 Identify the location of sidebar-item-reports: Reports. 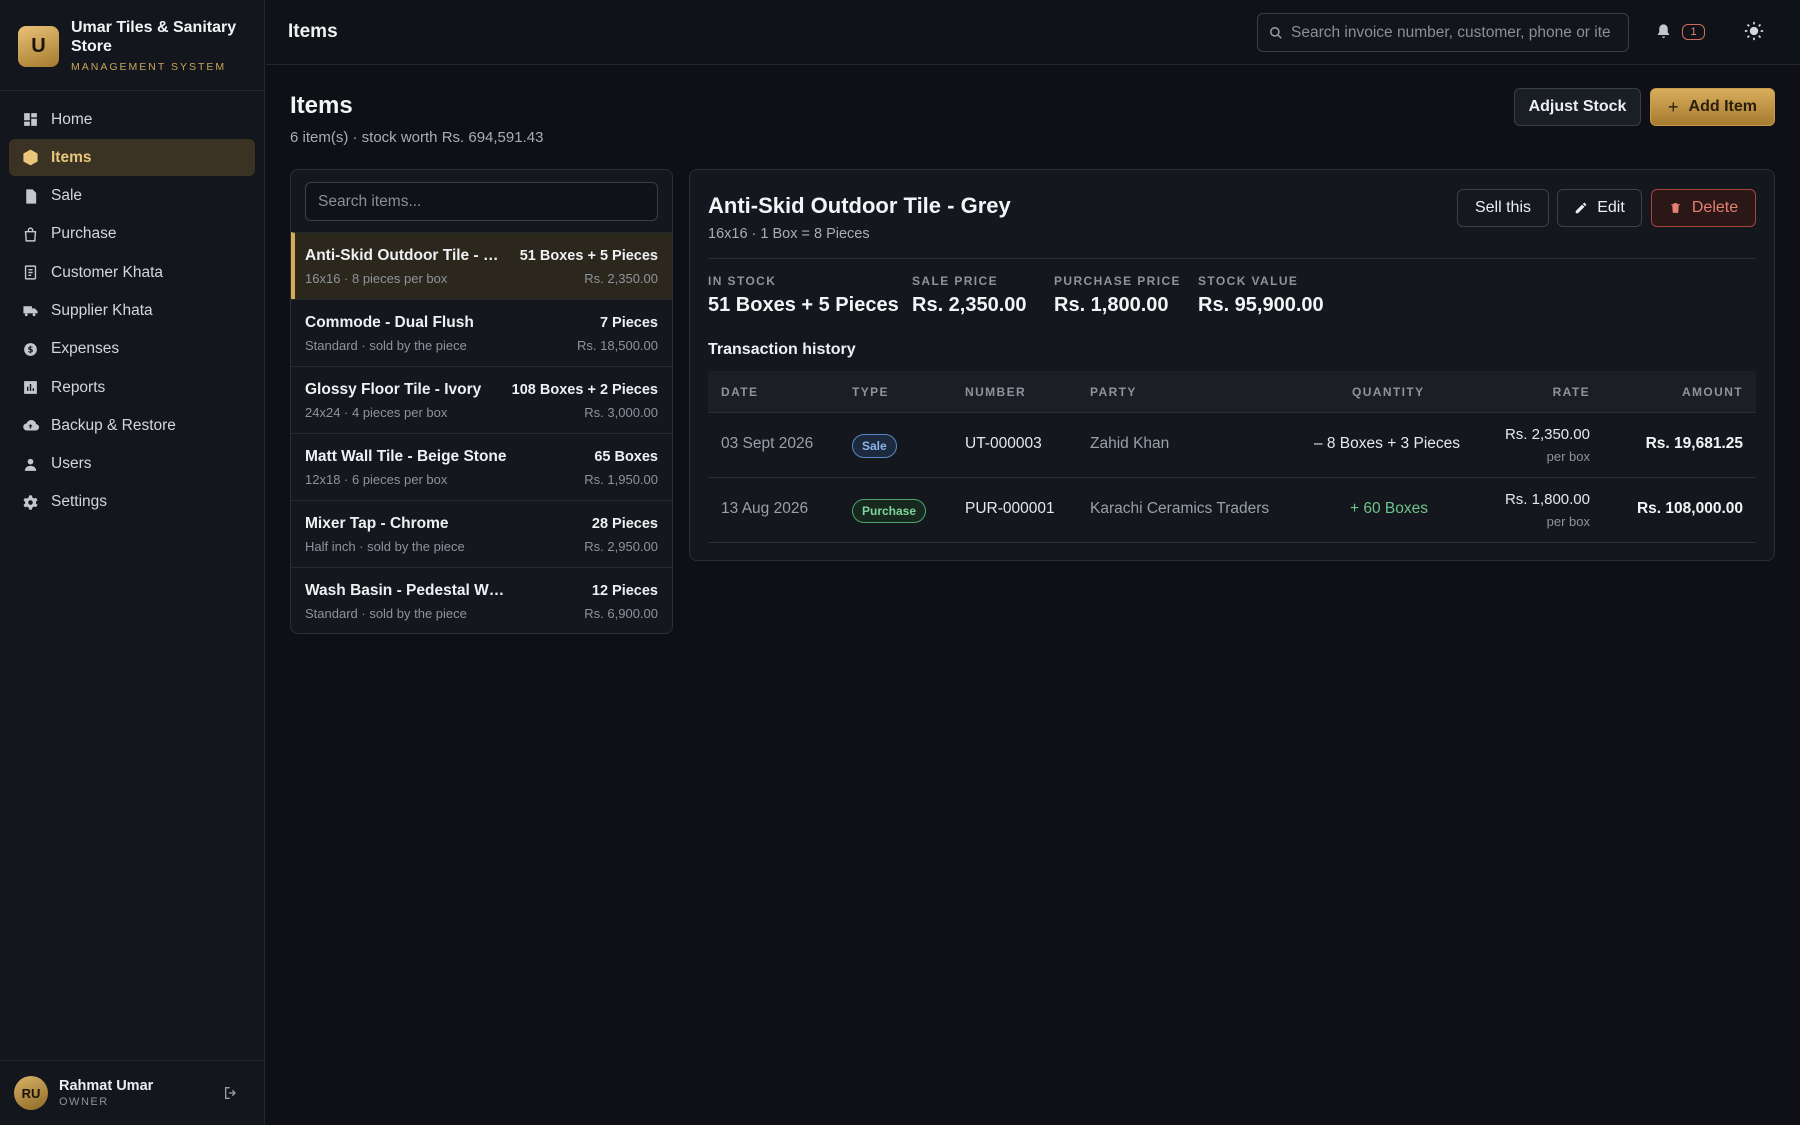
(132, 387).